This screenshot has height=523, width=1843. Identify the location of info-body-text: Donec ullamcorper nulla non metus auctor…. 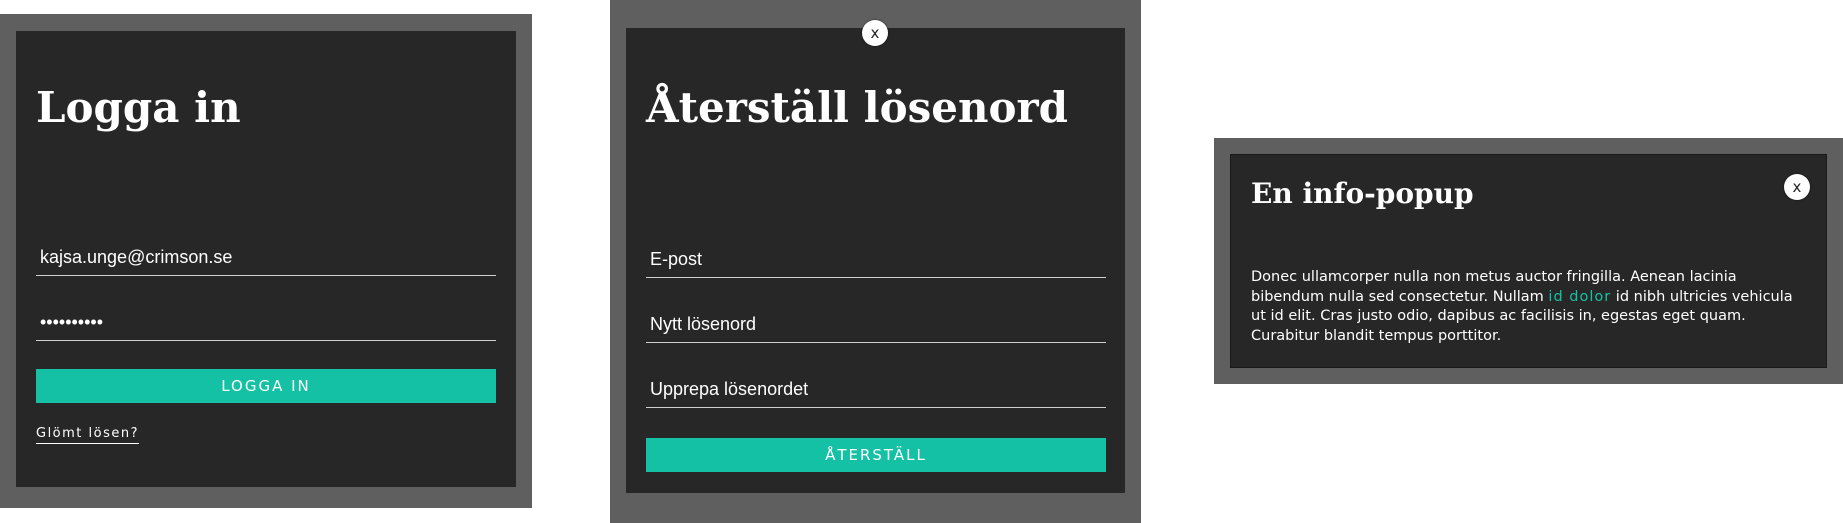
(1525, 307).